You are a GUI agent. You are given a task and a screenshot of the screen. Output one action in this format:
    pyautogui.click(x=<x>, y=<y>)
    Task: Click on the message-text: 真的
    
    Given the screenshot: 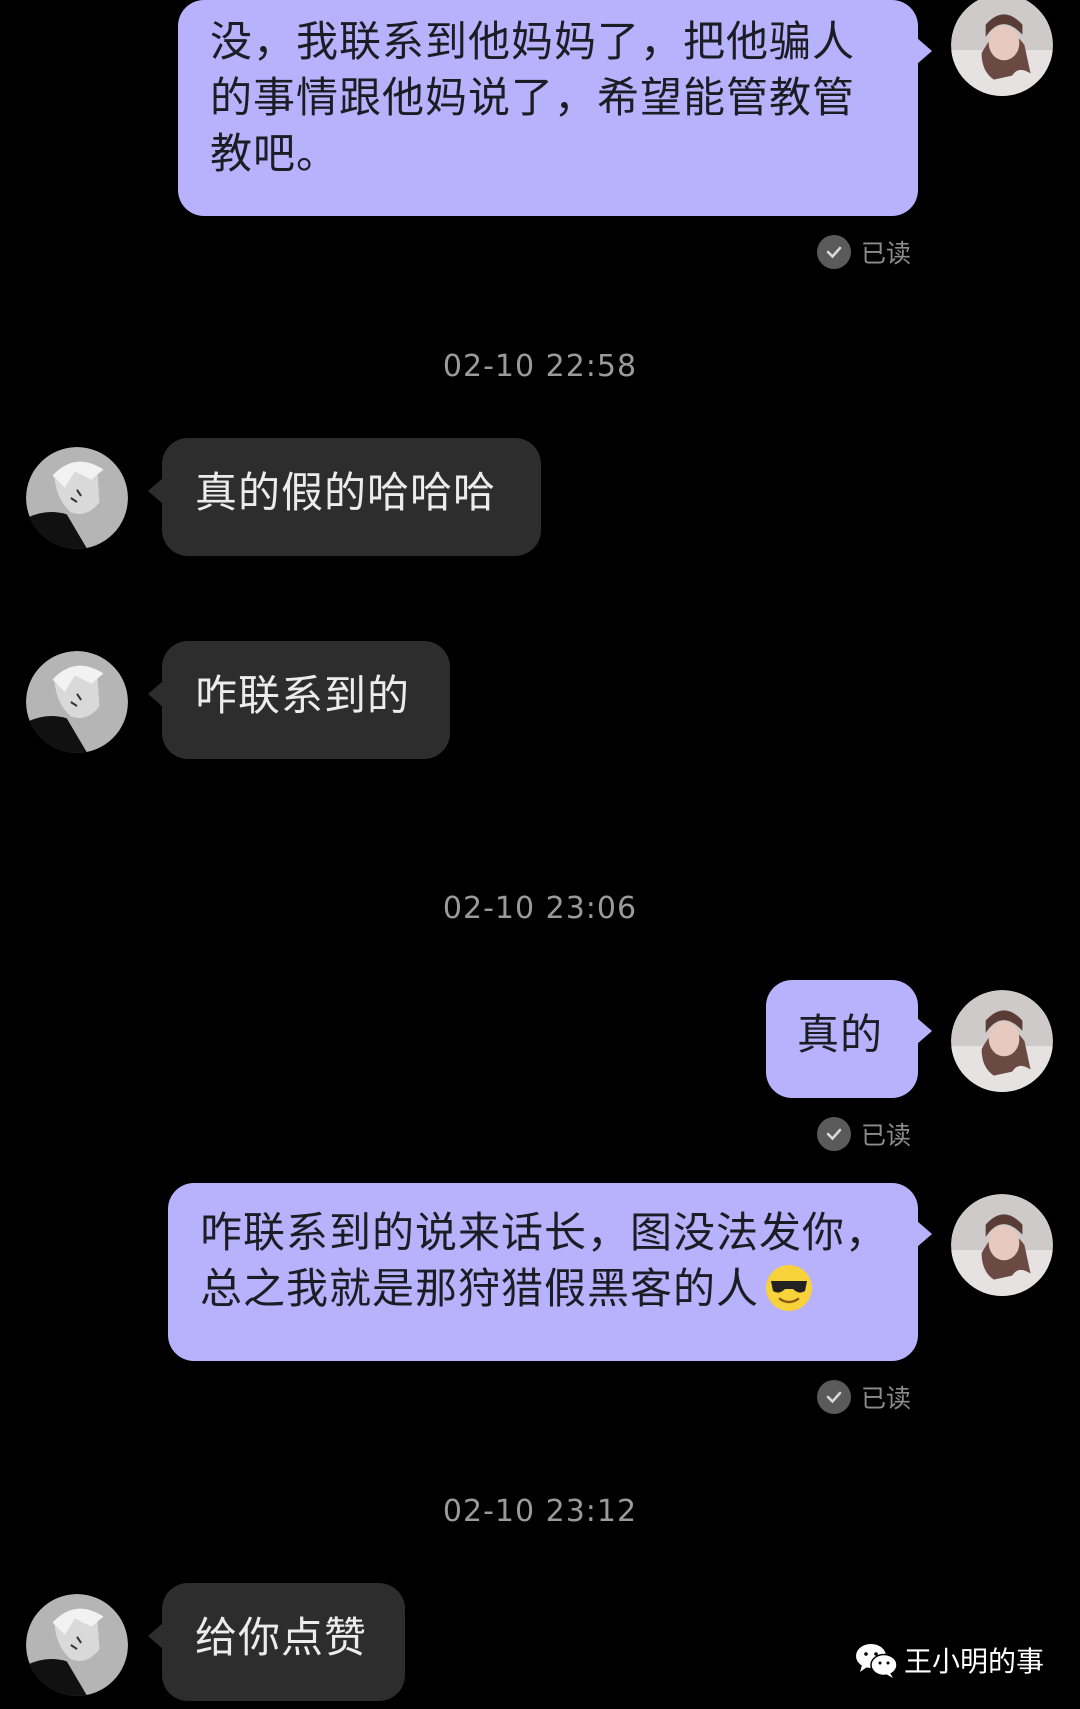 What is the action you would take?
    pyautogui.click(x=840, y=1034)
    